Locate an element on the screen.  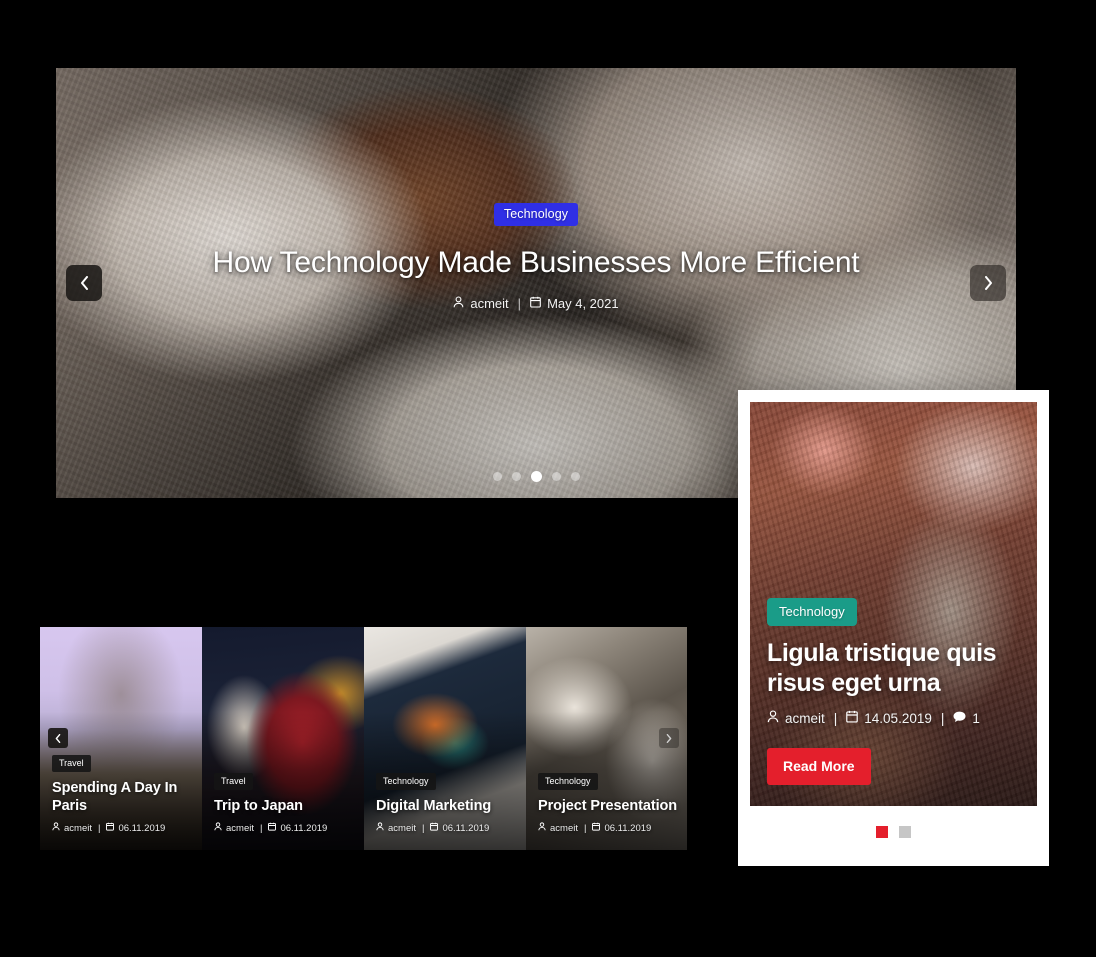
hero-author: acmeit is located at coordinates (481, 304).